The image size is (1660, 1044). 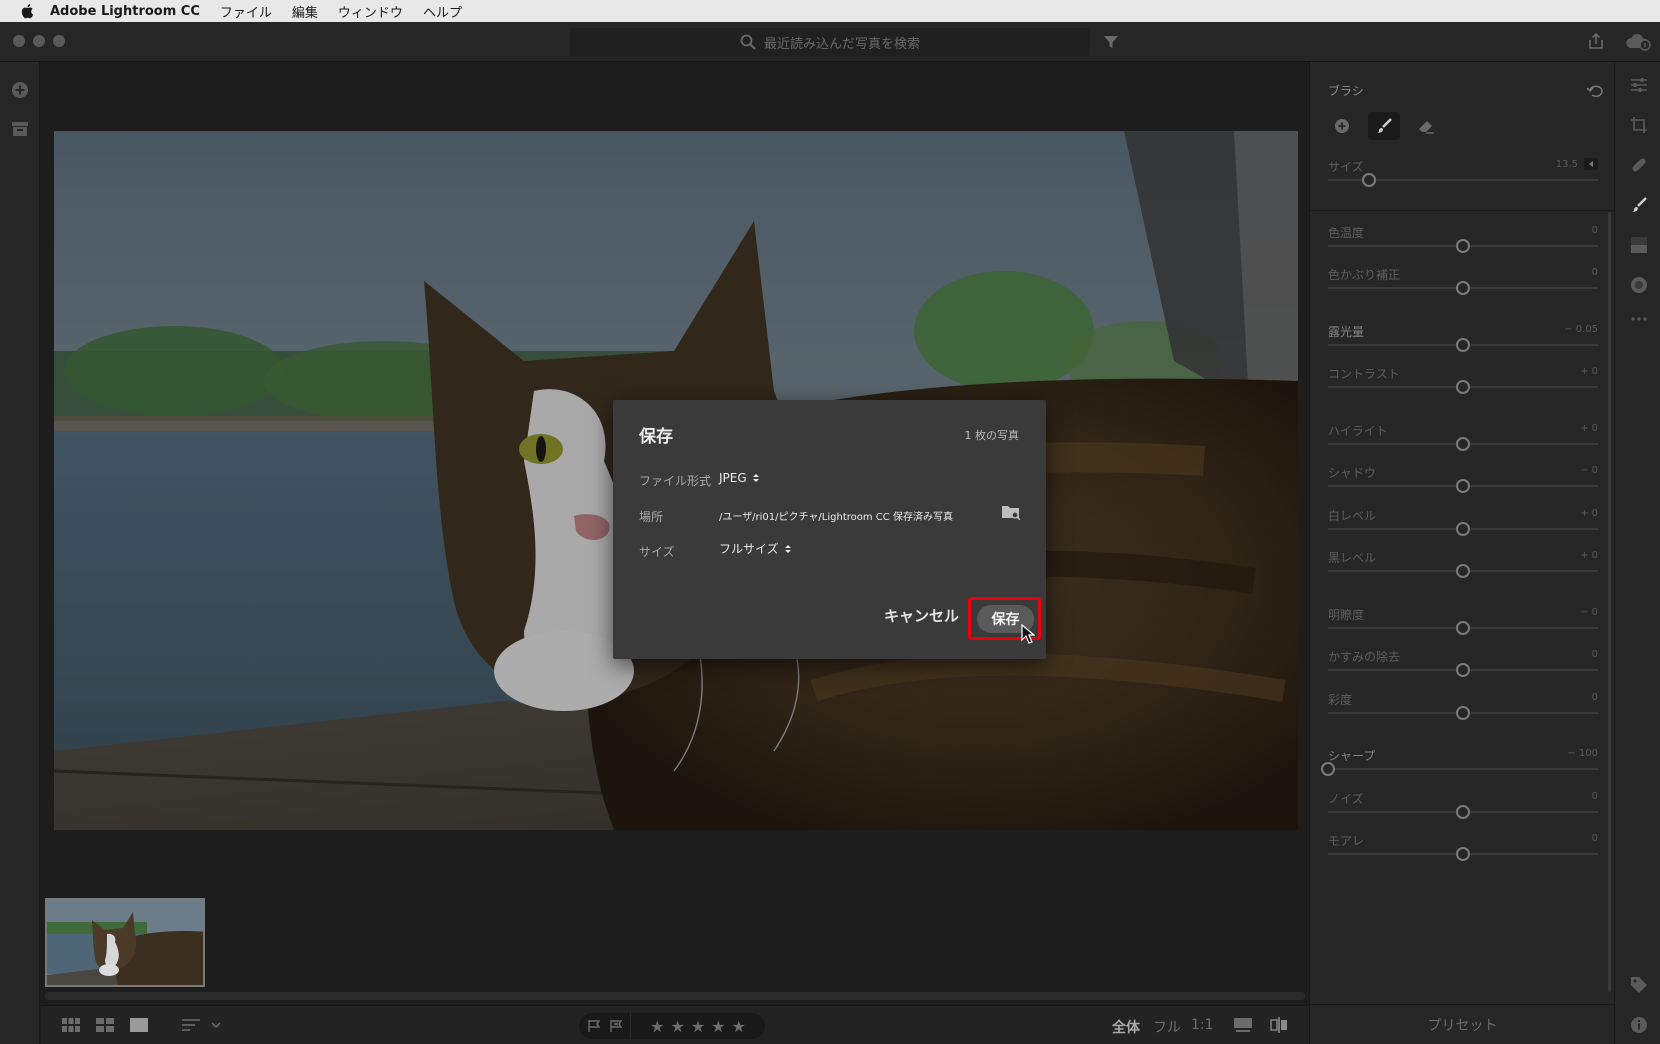 I want to click on share-icon, so click(x=1596, y=41).